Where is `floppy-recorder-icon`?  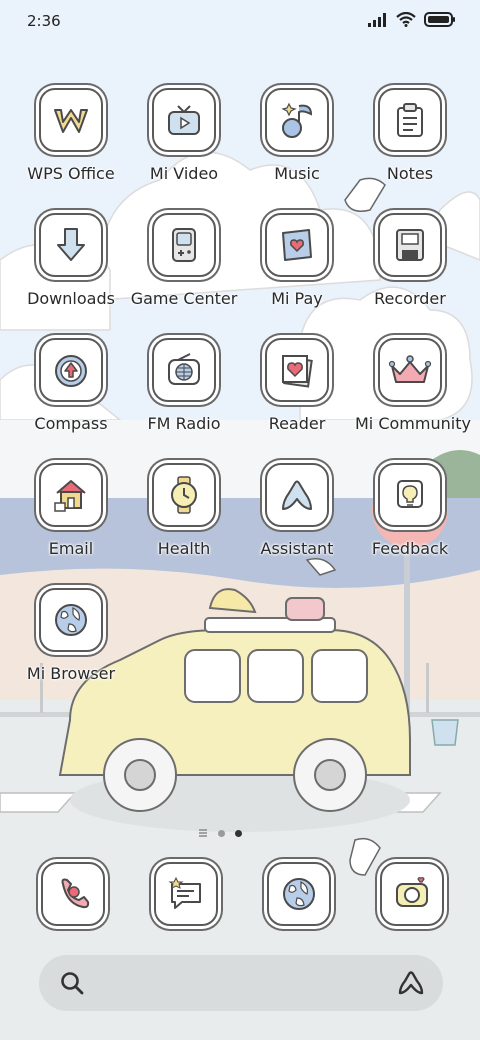 floppy-recorder-icon is located at coordinates (410, 245).